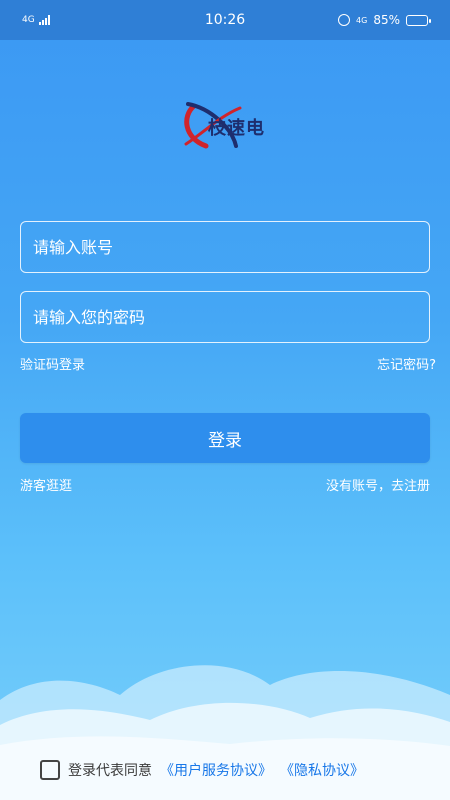  I want to click on battery-percent: 85%, so click(386, 20).